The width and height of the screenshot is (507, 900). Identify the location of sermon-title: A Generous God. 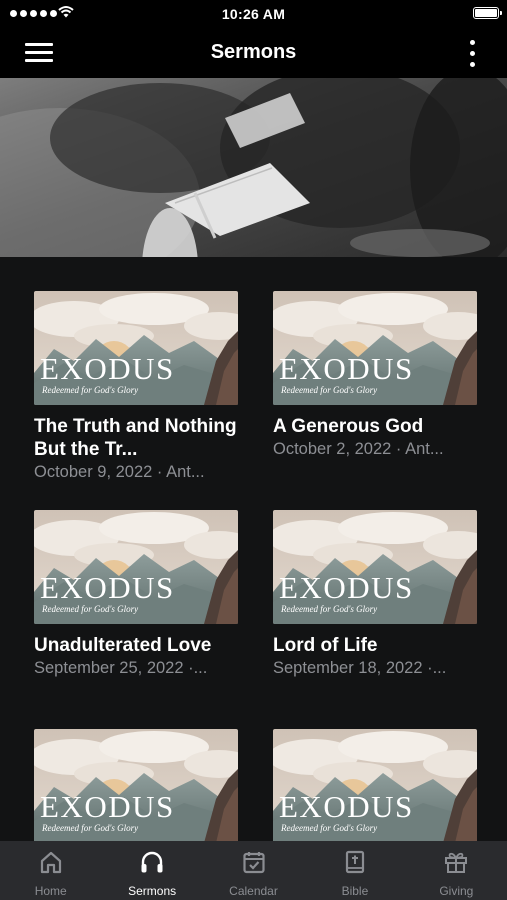
(348, 426).